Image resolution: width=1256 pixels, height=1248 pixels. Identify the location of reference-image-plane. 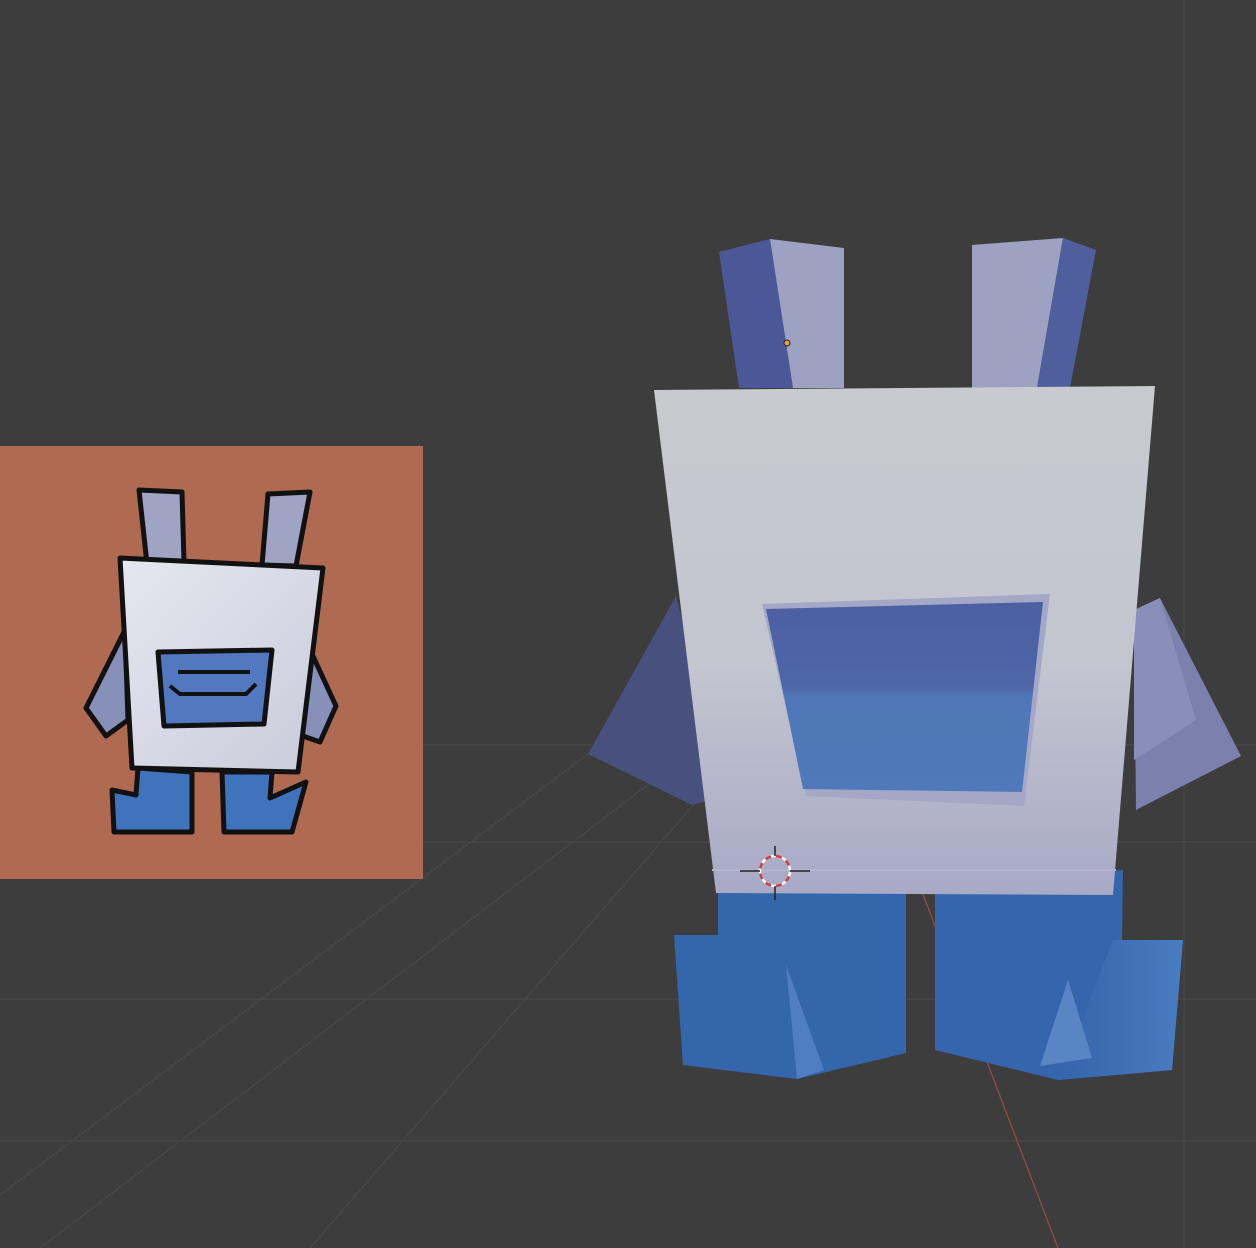
(211, 662).